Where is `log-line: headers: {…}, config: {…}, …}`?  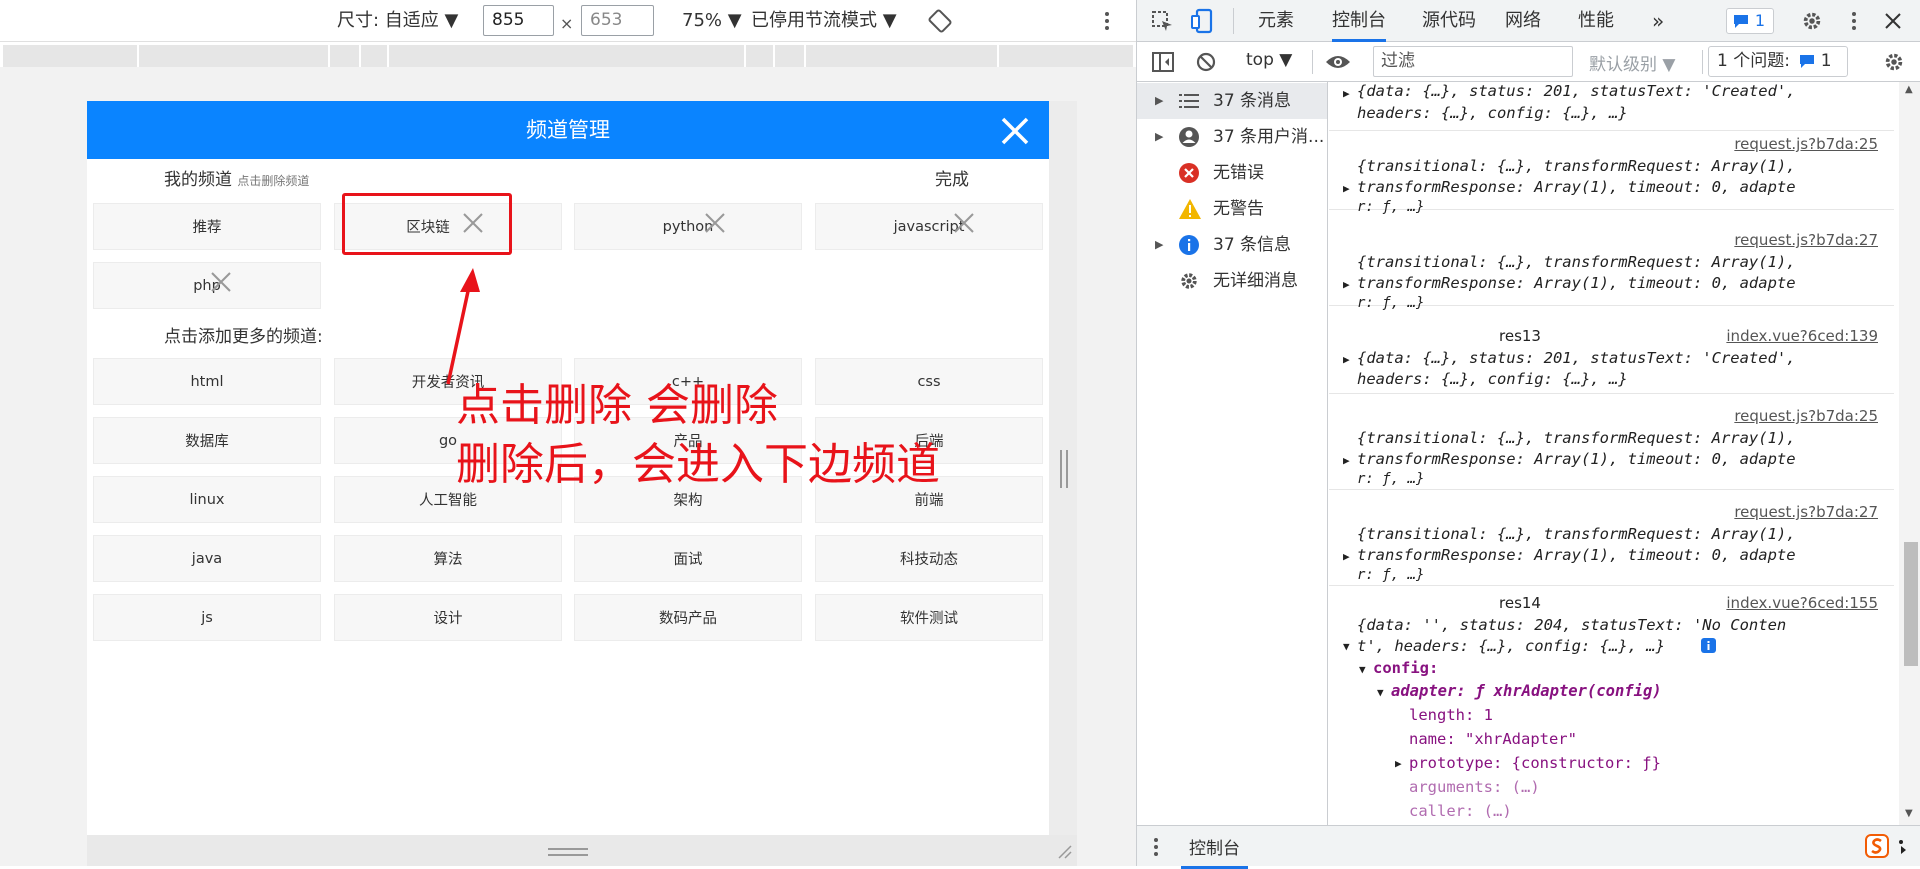
log-line: headers: {…}, config: {…}, …} is located at coordinates (1492, 113).